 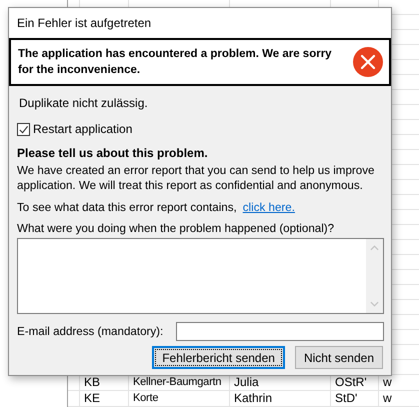 What do you see at coordinates (90, 331) in the screenshot?
I see `email-label: E-mail address (mandatory):` at bounding box center [90, 331].